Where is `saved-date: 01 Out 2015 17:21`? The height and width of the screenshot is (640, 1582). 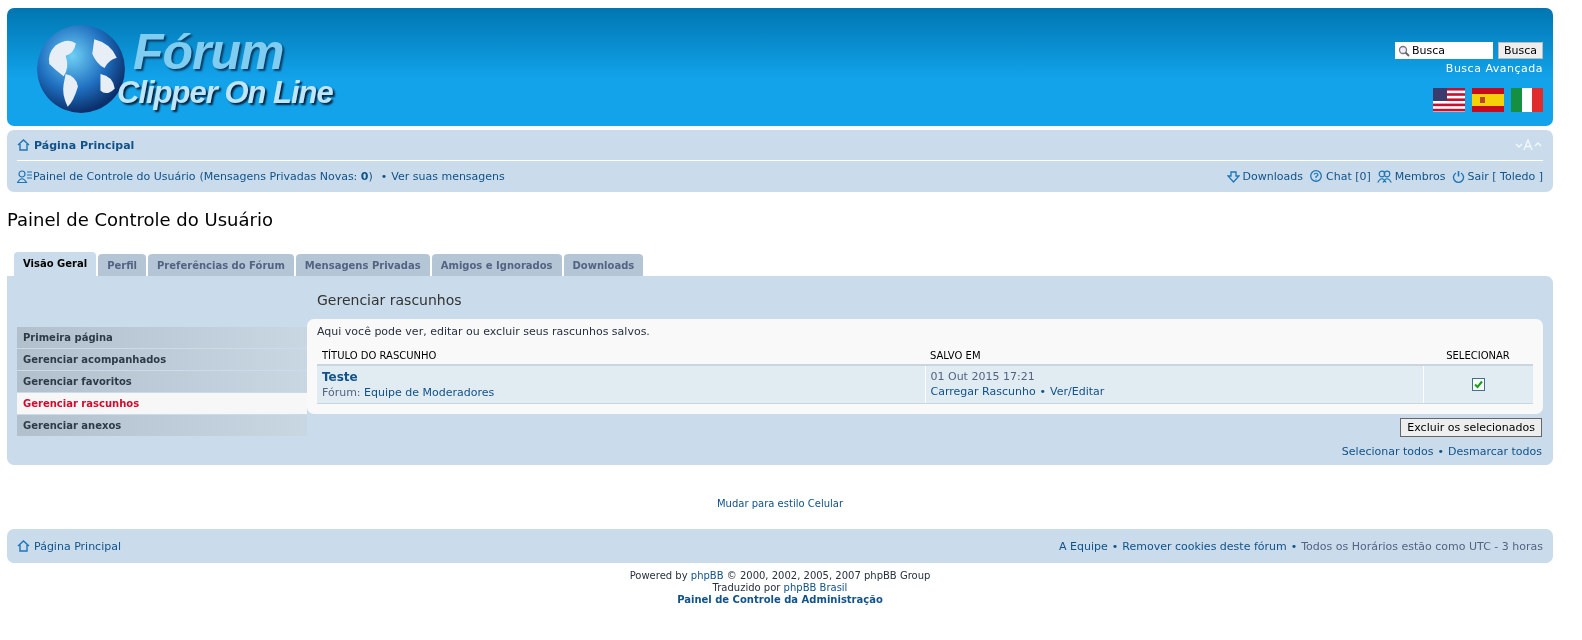
saved-date: 01 Out 2015 17:21 is located at coordinates (983, 376).